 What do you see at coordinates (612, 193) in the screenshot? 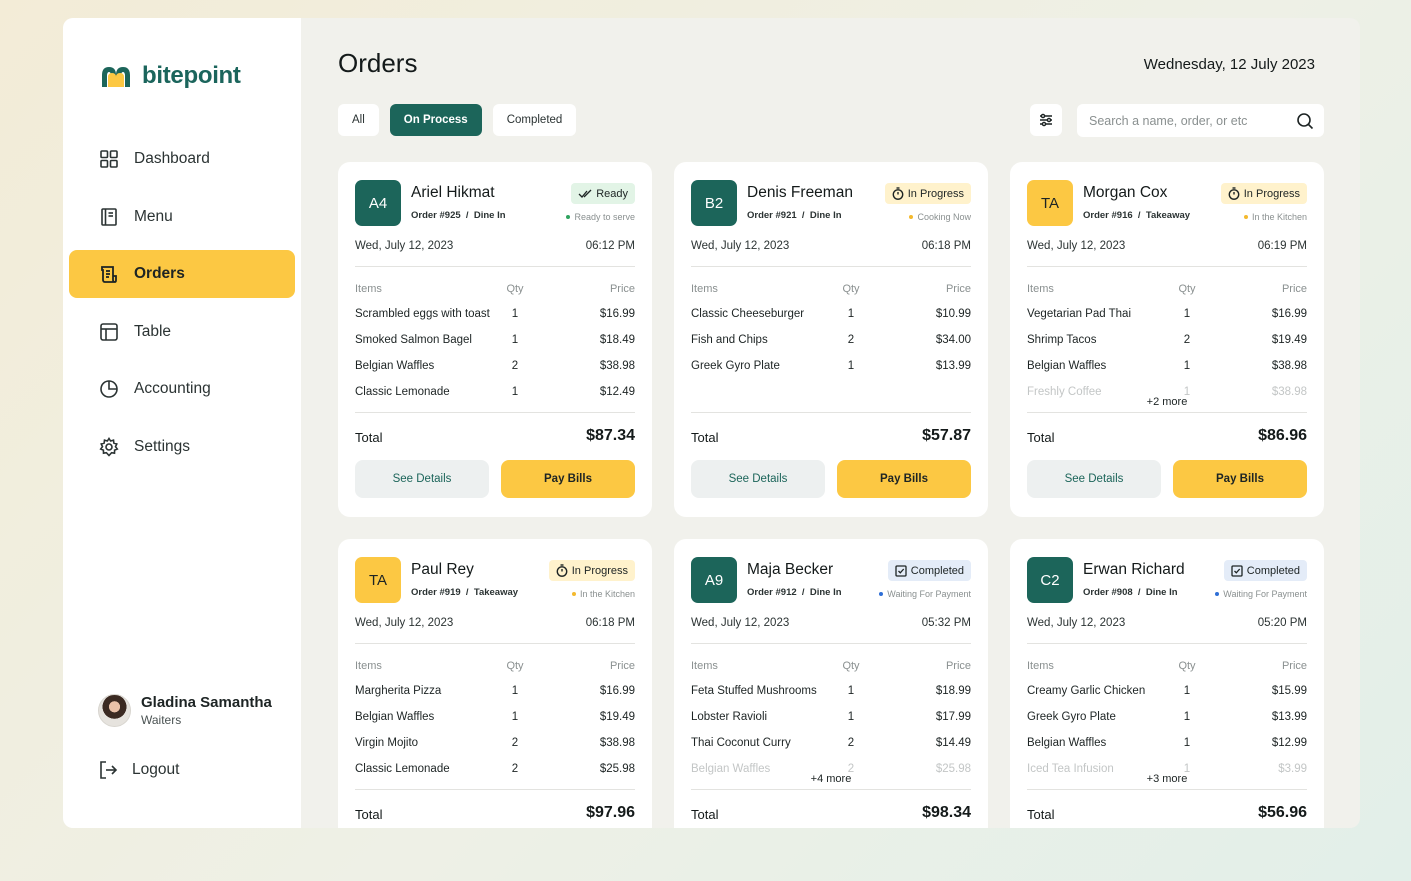
I see `status-label: Ready` at bounding box center [612, 193].